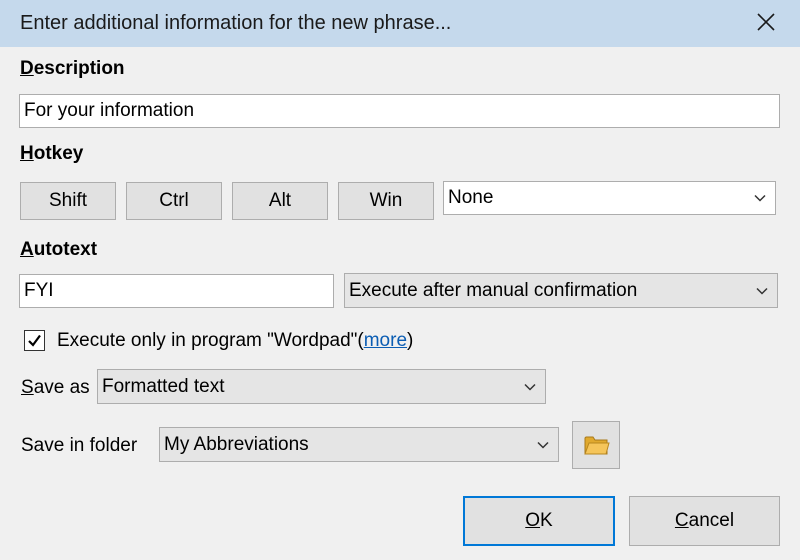 This screenshot has height=560, width=800. What do you see at coordinates (59, 249) in the screenshot?
I see `autotext-label: Autotext` at bounding box center [59, 249].